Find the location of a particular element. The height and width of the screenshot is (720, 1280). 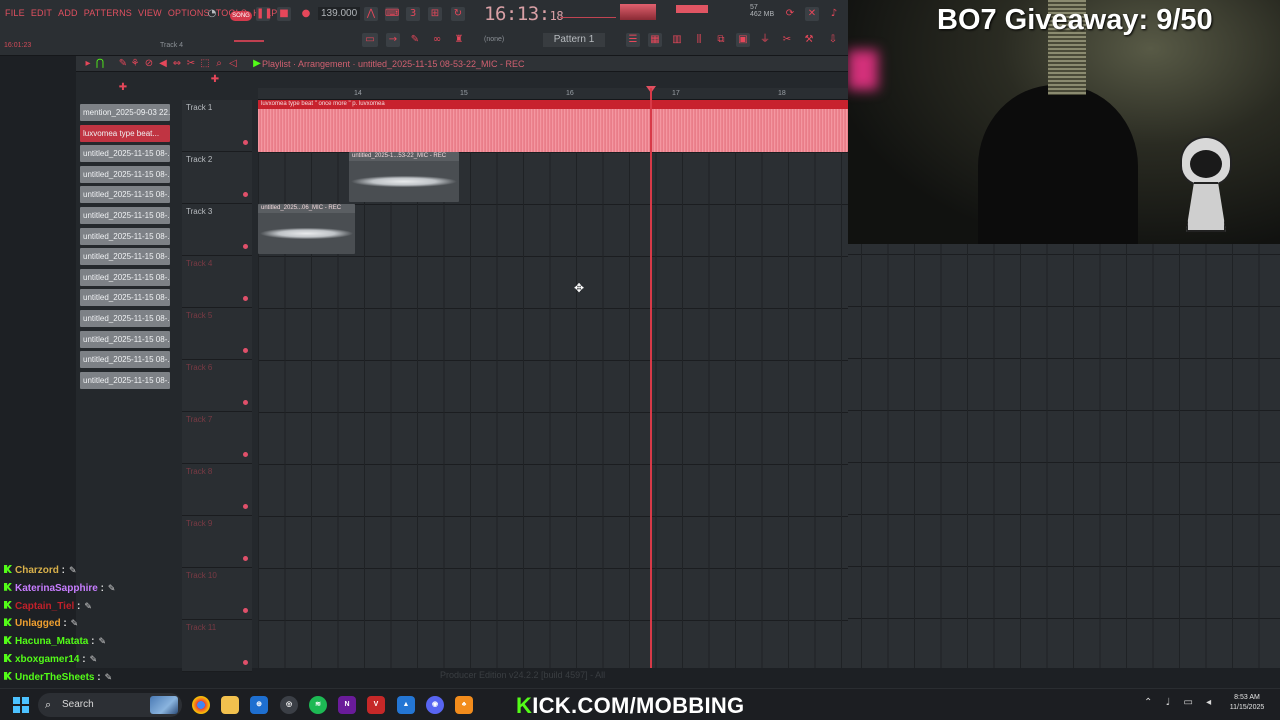

online-icon: ⟳ is located at coordinates (790, 14).